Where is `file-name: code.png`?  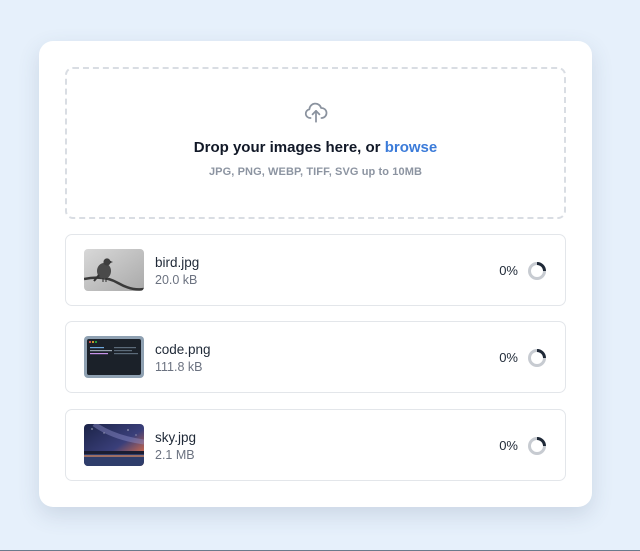
file-name: code.png is located at coordinates (183, 349).